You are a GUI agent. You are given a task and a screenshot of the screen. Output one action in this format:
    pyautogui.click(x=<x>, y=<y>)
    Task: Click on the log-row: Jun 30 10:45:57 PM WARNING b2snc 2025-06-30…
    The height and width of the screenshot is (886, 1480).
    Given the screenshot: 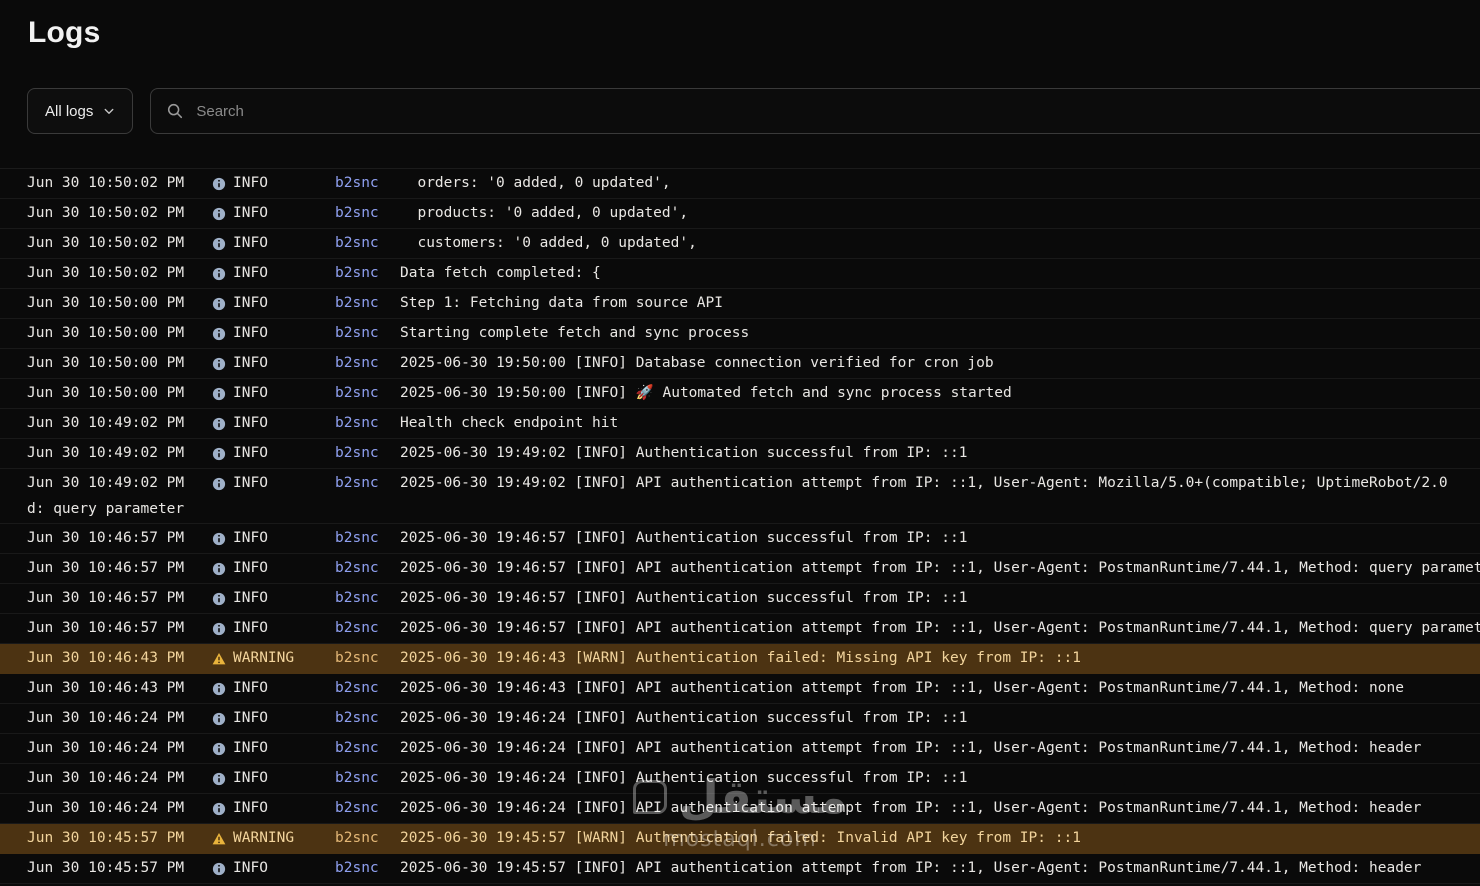 What is the action you would take?
    pyautogui.click(x=740, y=839)
    